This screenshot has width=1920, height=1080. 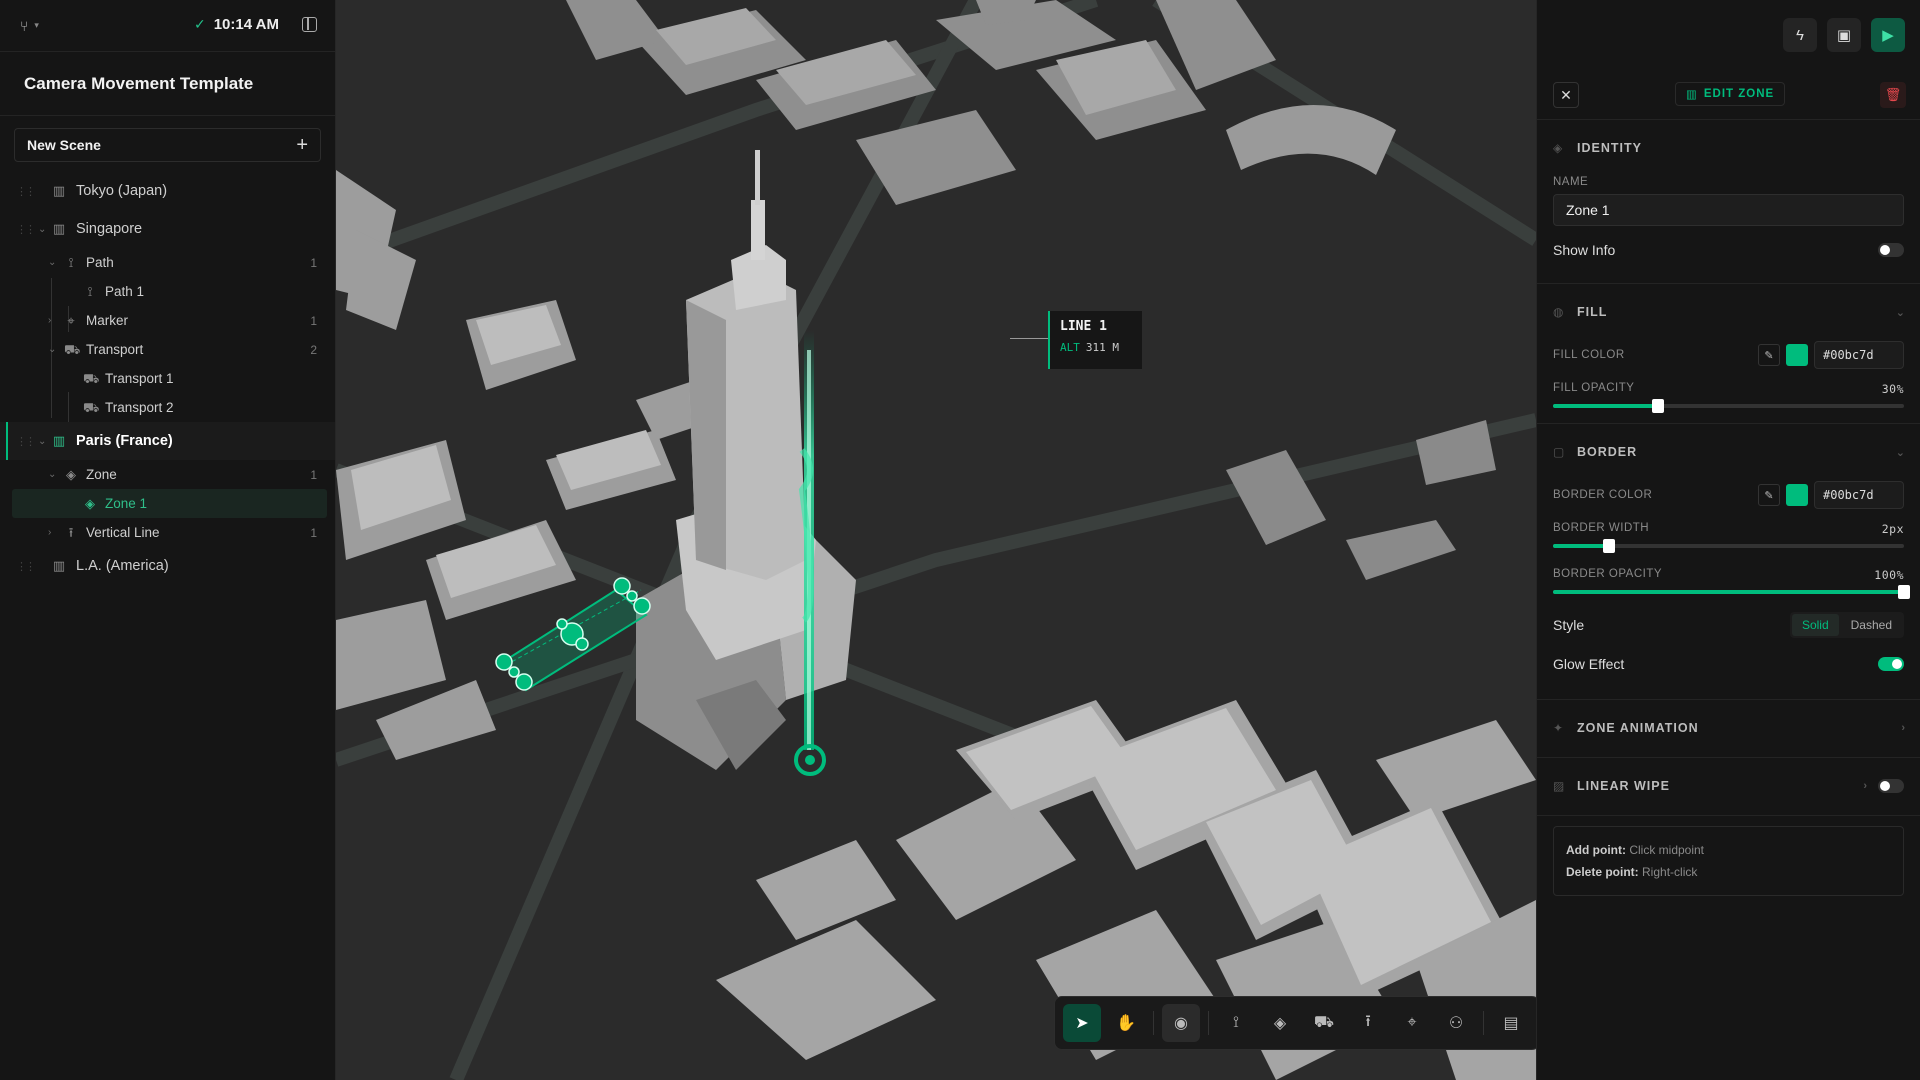 I want to click on new-scene-label: New Scene, so click(x=64, y=145).